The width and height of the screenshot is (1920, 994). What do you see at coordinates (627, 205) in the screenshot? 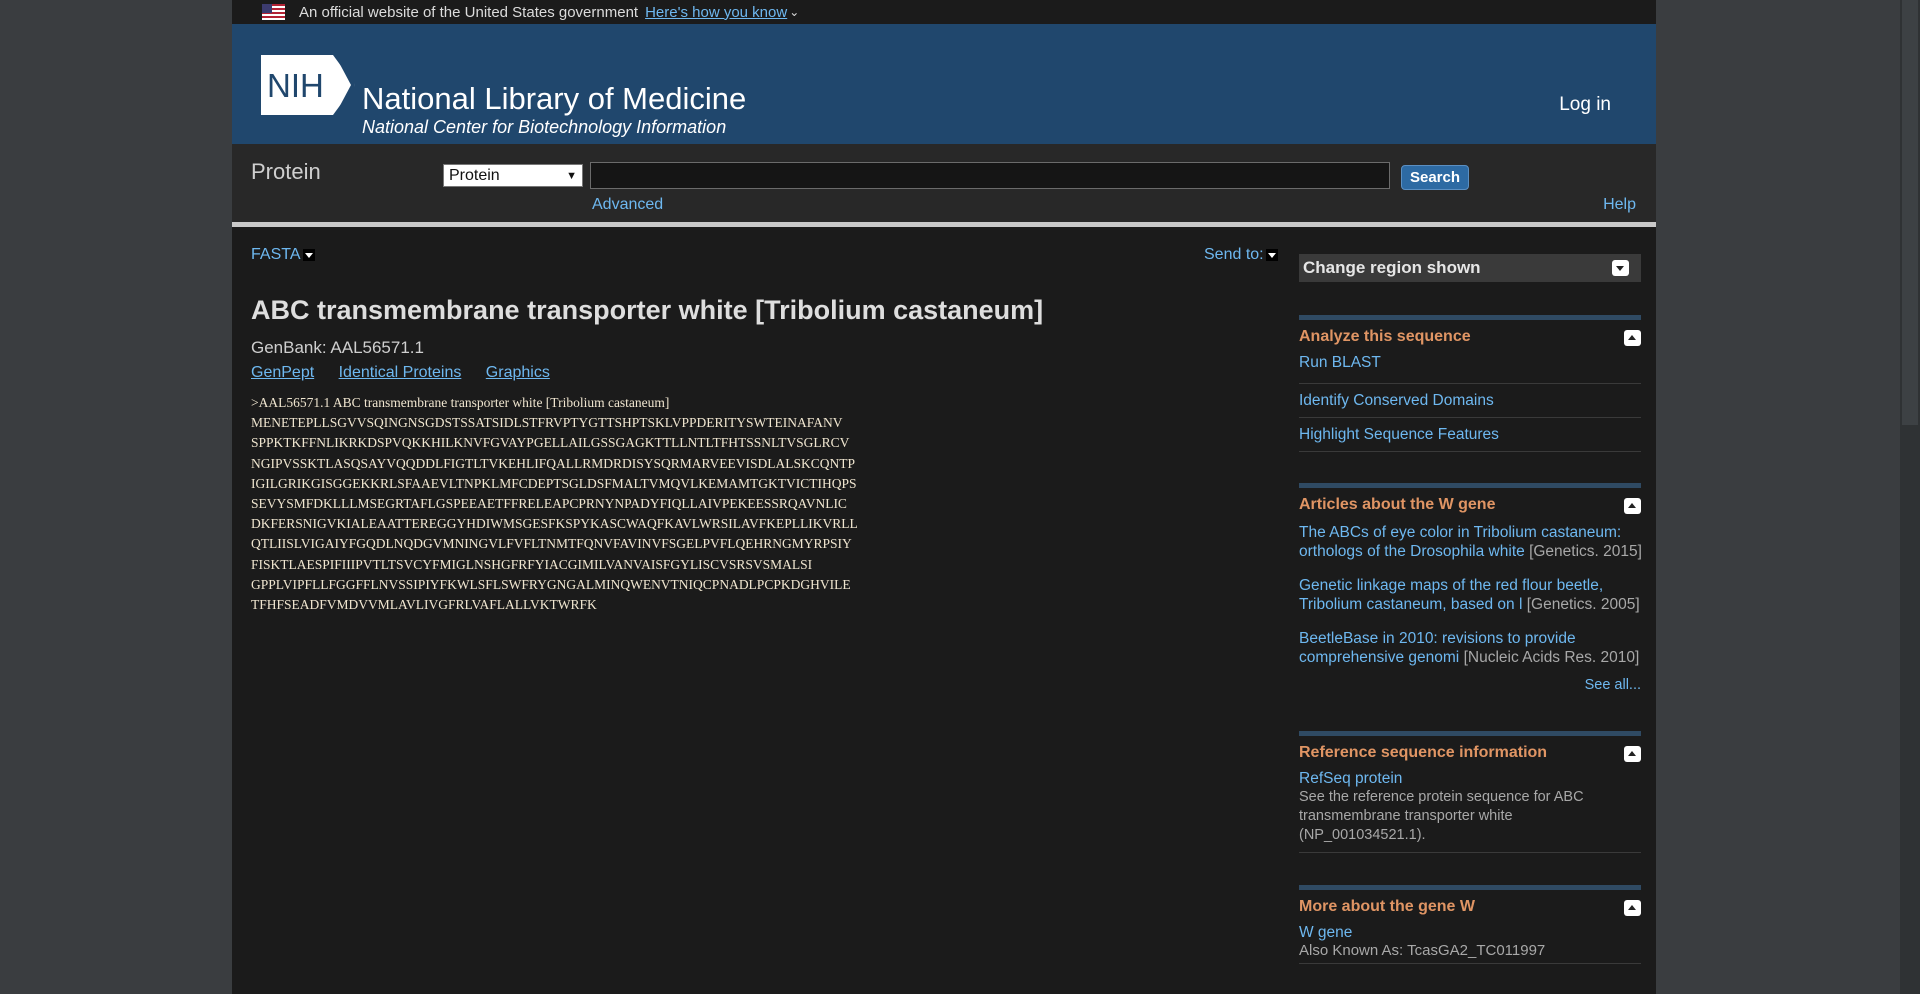
I see `advanced-search-link: Advanced` at bounding box center [627, 205].